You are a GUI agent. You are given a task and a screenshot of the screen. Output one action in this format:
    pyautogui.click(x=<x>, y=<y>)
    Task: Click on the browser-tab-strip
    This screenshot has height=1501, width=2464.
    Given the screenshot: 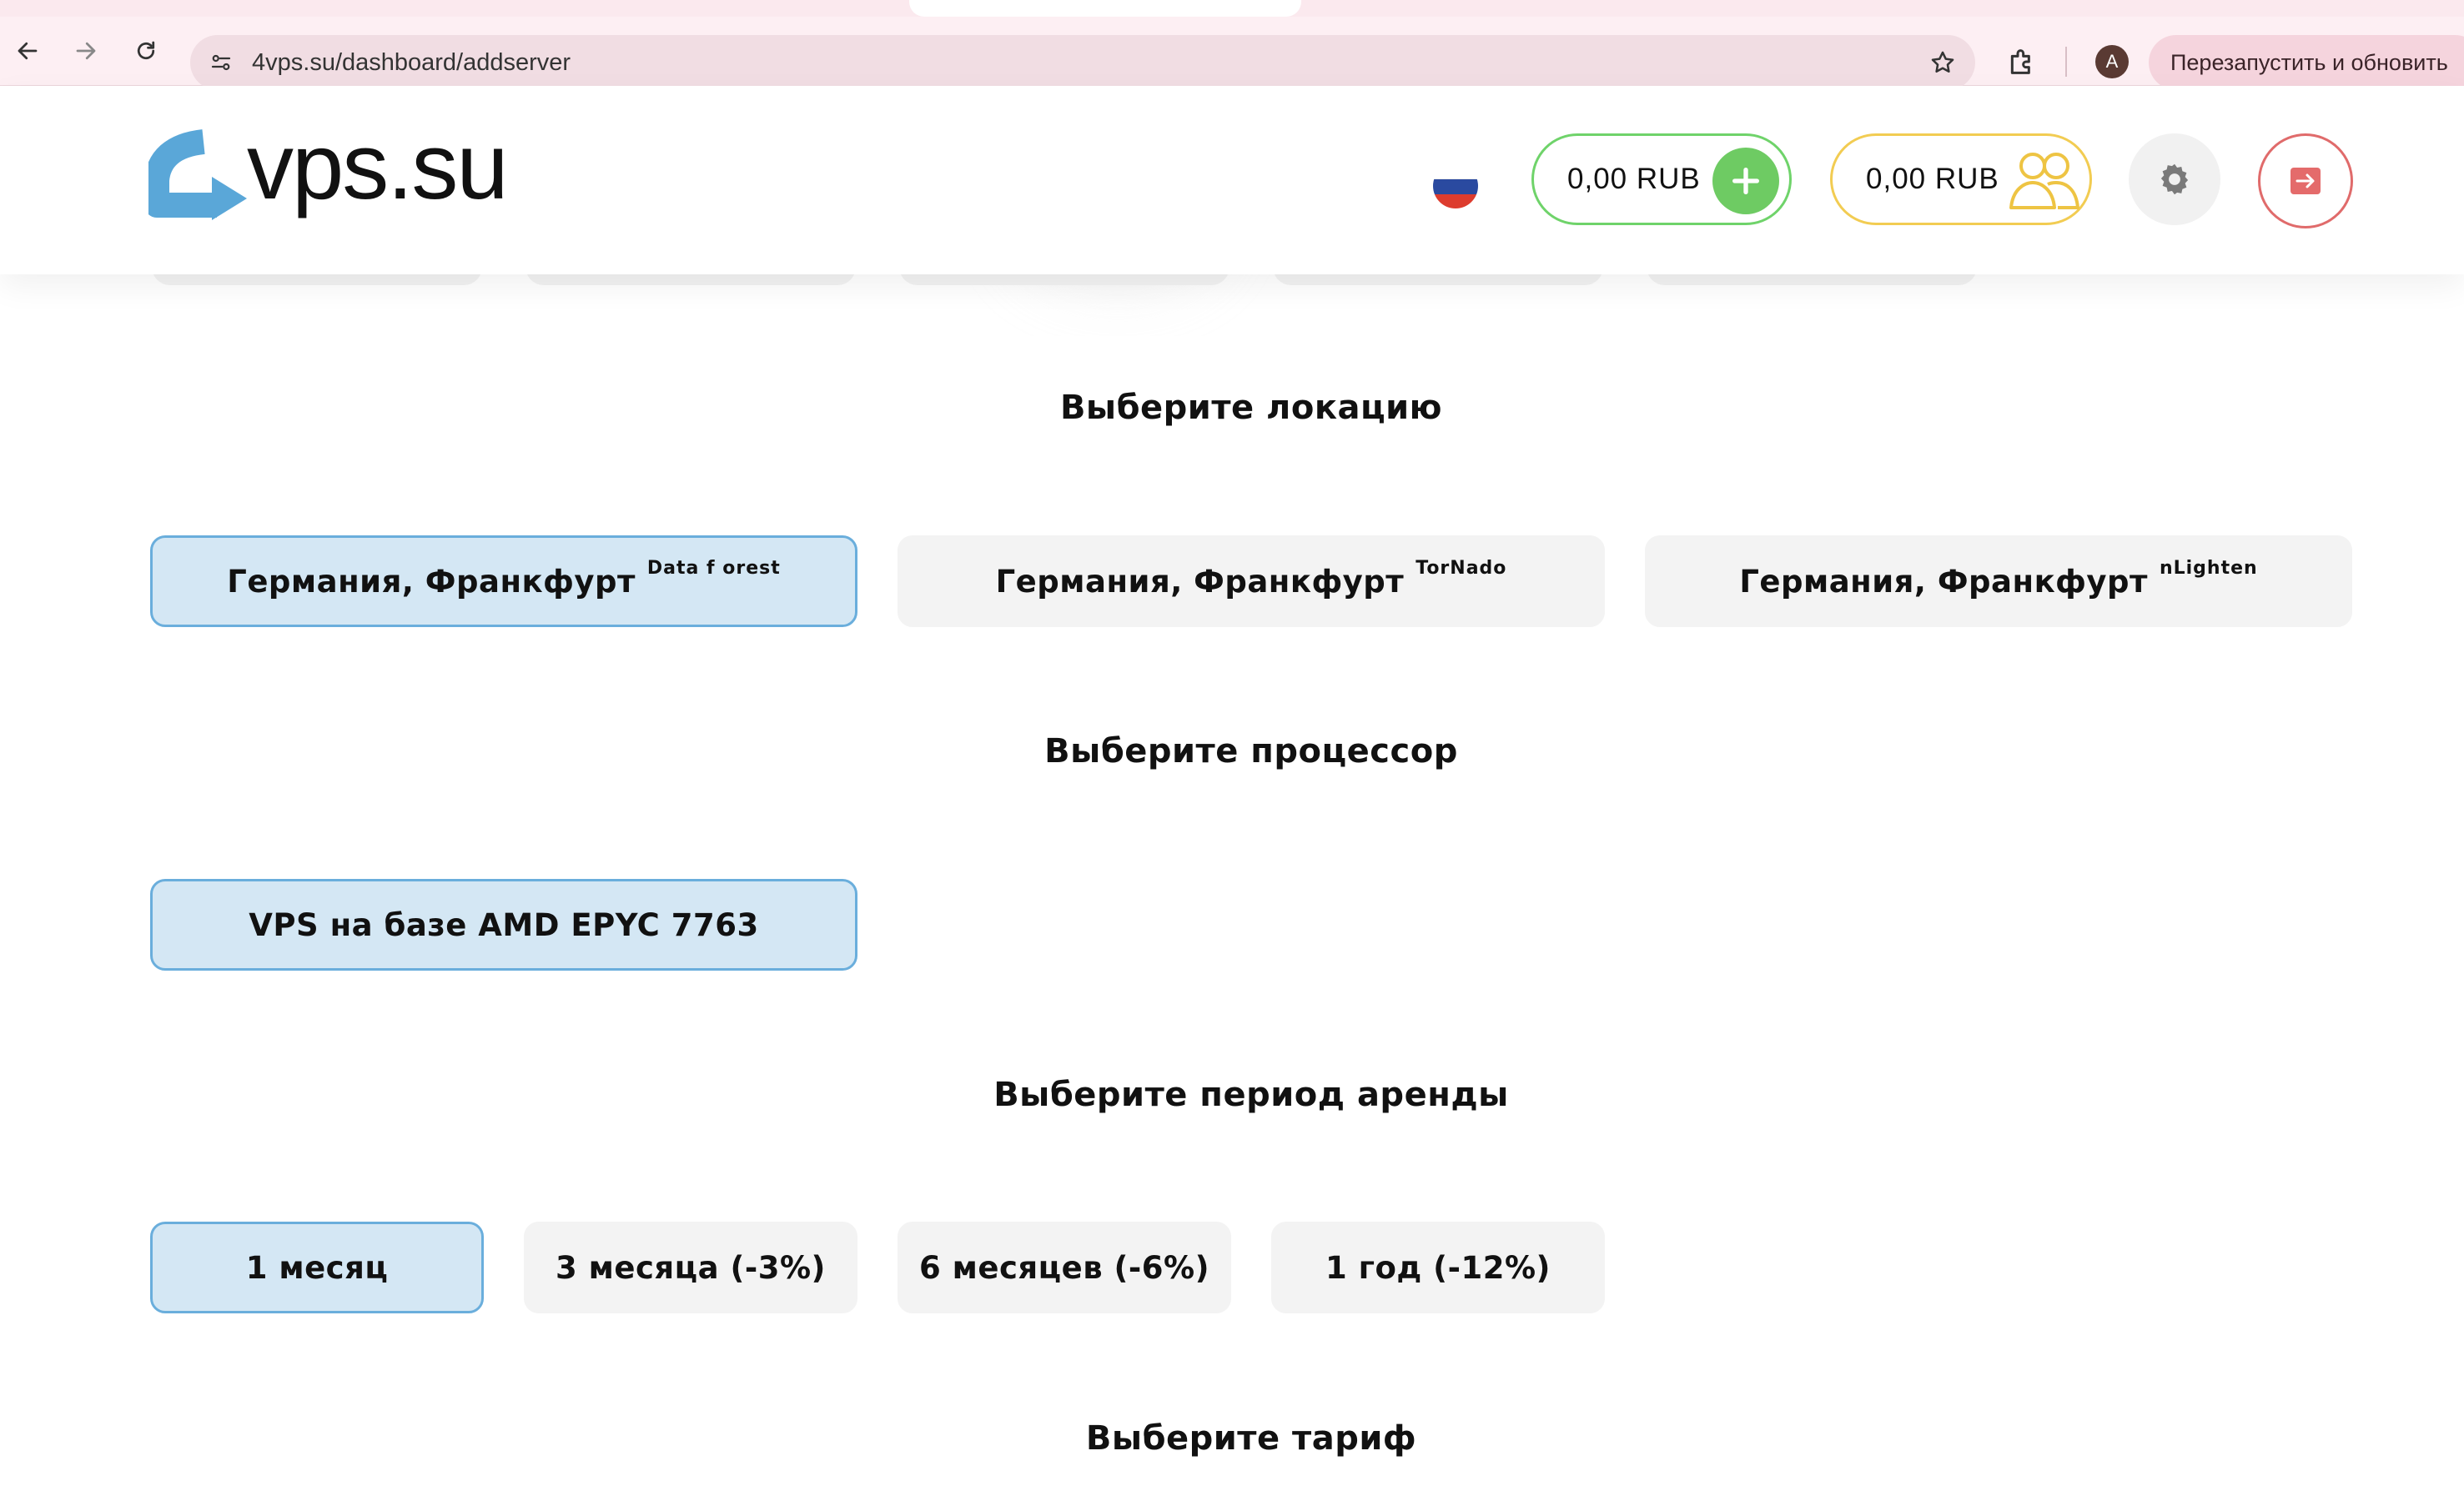 What is the action you would take?
    pyautogui.click(x=1232, y=8)
    